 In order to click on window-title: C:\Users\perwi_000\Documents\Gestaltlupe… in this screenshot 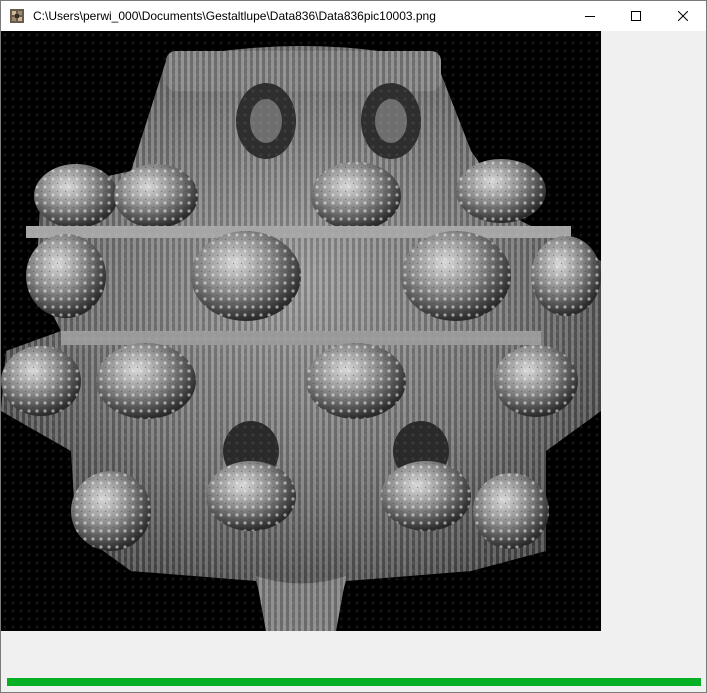, I will do `click(234, 16)`.